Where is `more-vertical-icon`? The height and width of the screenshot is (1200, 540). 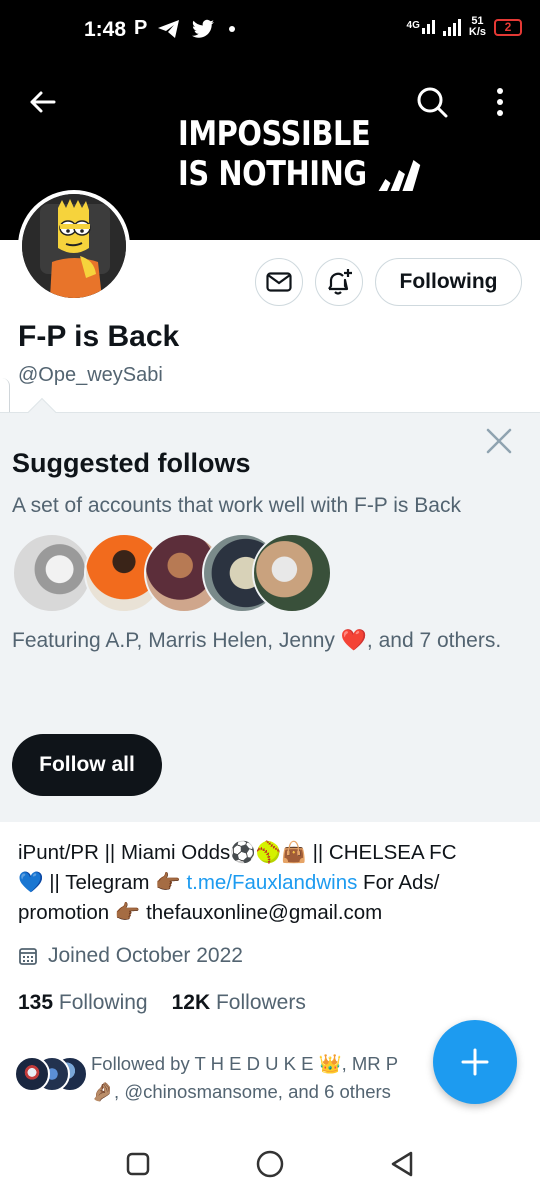
more-vertical-icon is located at coordinates (500, 102).